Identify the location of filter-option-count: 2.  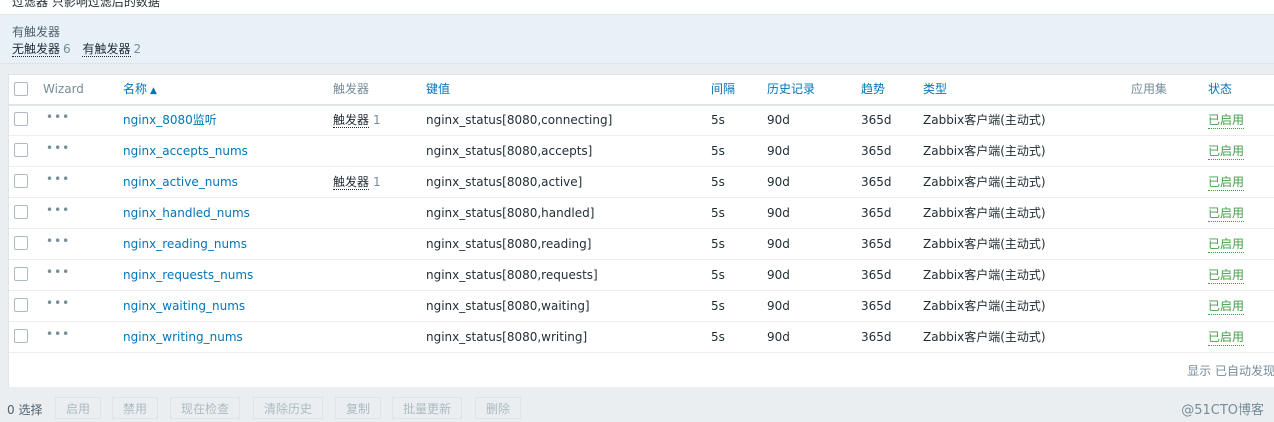
(137, 49).